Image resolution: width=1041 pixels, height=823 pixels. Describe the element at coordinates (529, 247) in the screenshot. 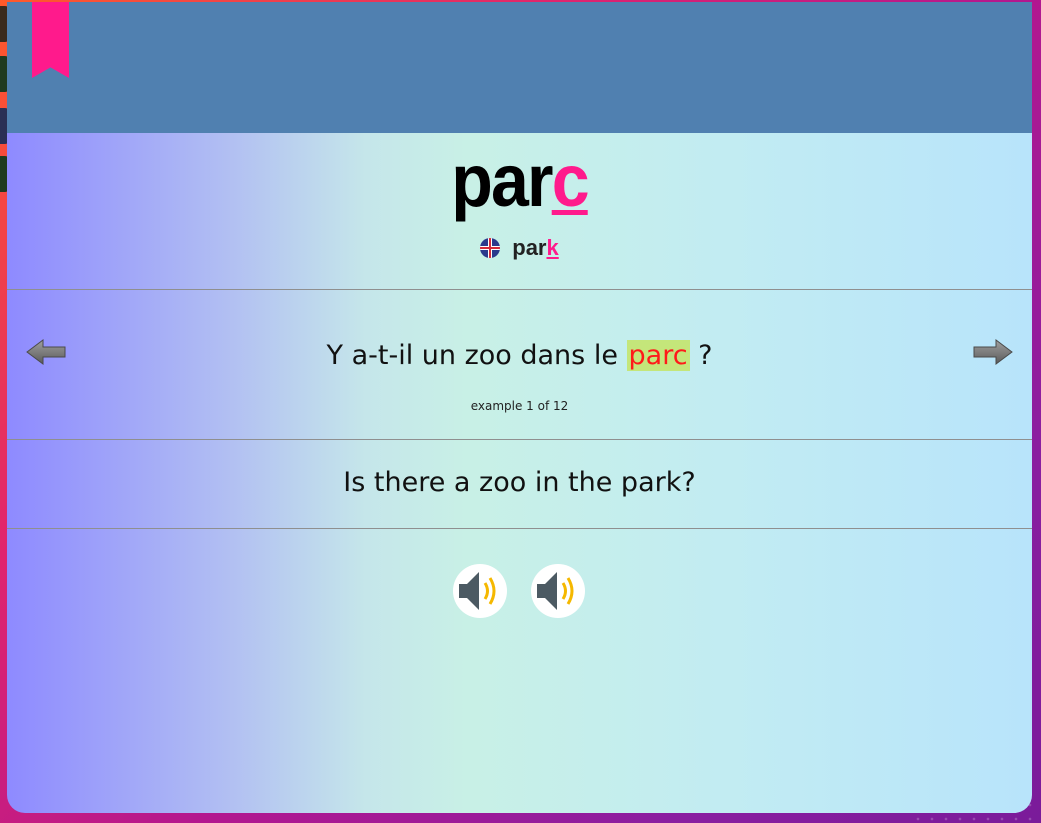

I see `translation-base: par` at that location.